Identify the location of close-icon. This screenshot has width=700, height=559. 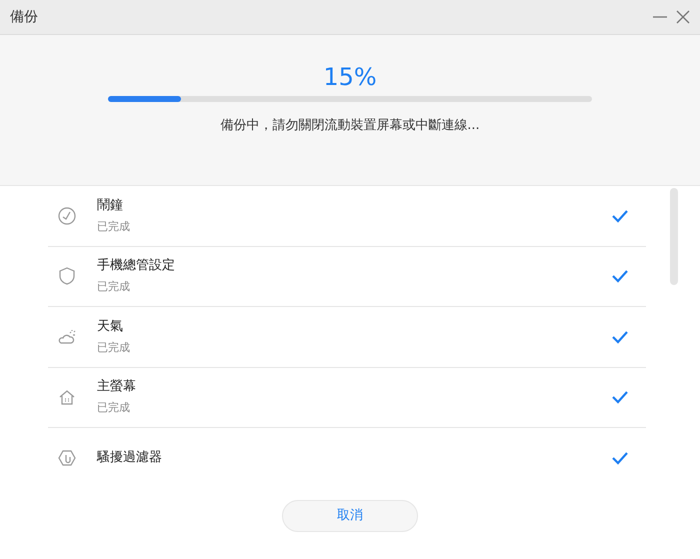
(683, 17).